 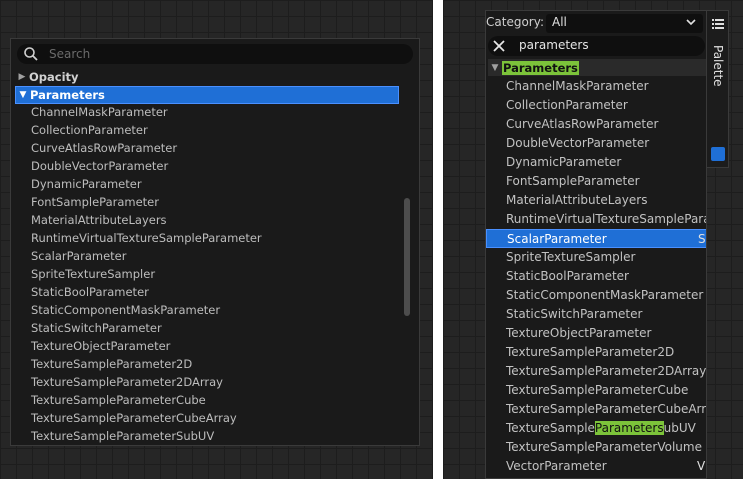 What do you see at coordinates (557, 239) in the screenshot?
I see `item-label: ScalarParameter` at bounding box center [557, 239].